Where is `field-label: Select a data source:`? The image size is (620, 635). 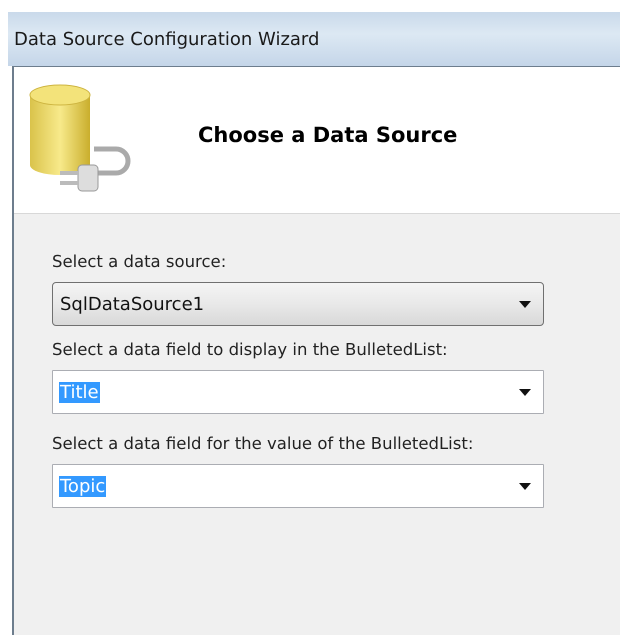
field-label: Select a data source: is located at coordinates (140, 261).